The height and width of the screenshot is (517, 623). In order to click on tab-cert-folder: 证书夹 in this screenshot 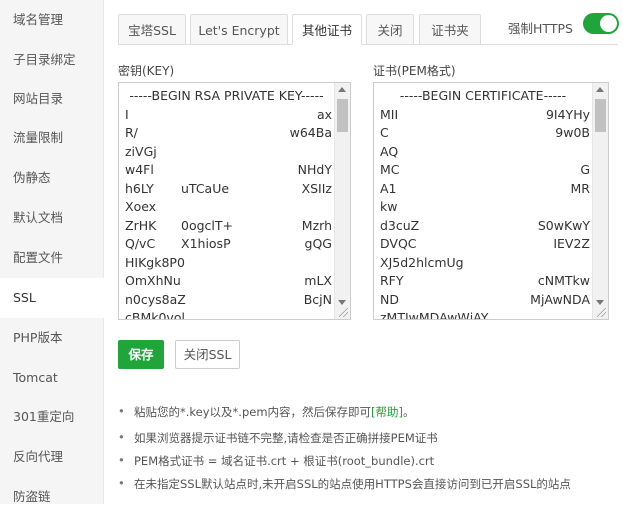, I will do `click(450, 29)`.